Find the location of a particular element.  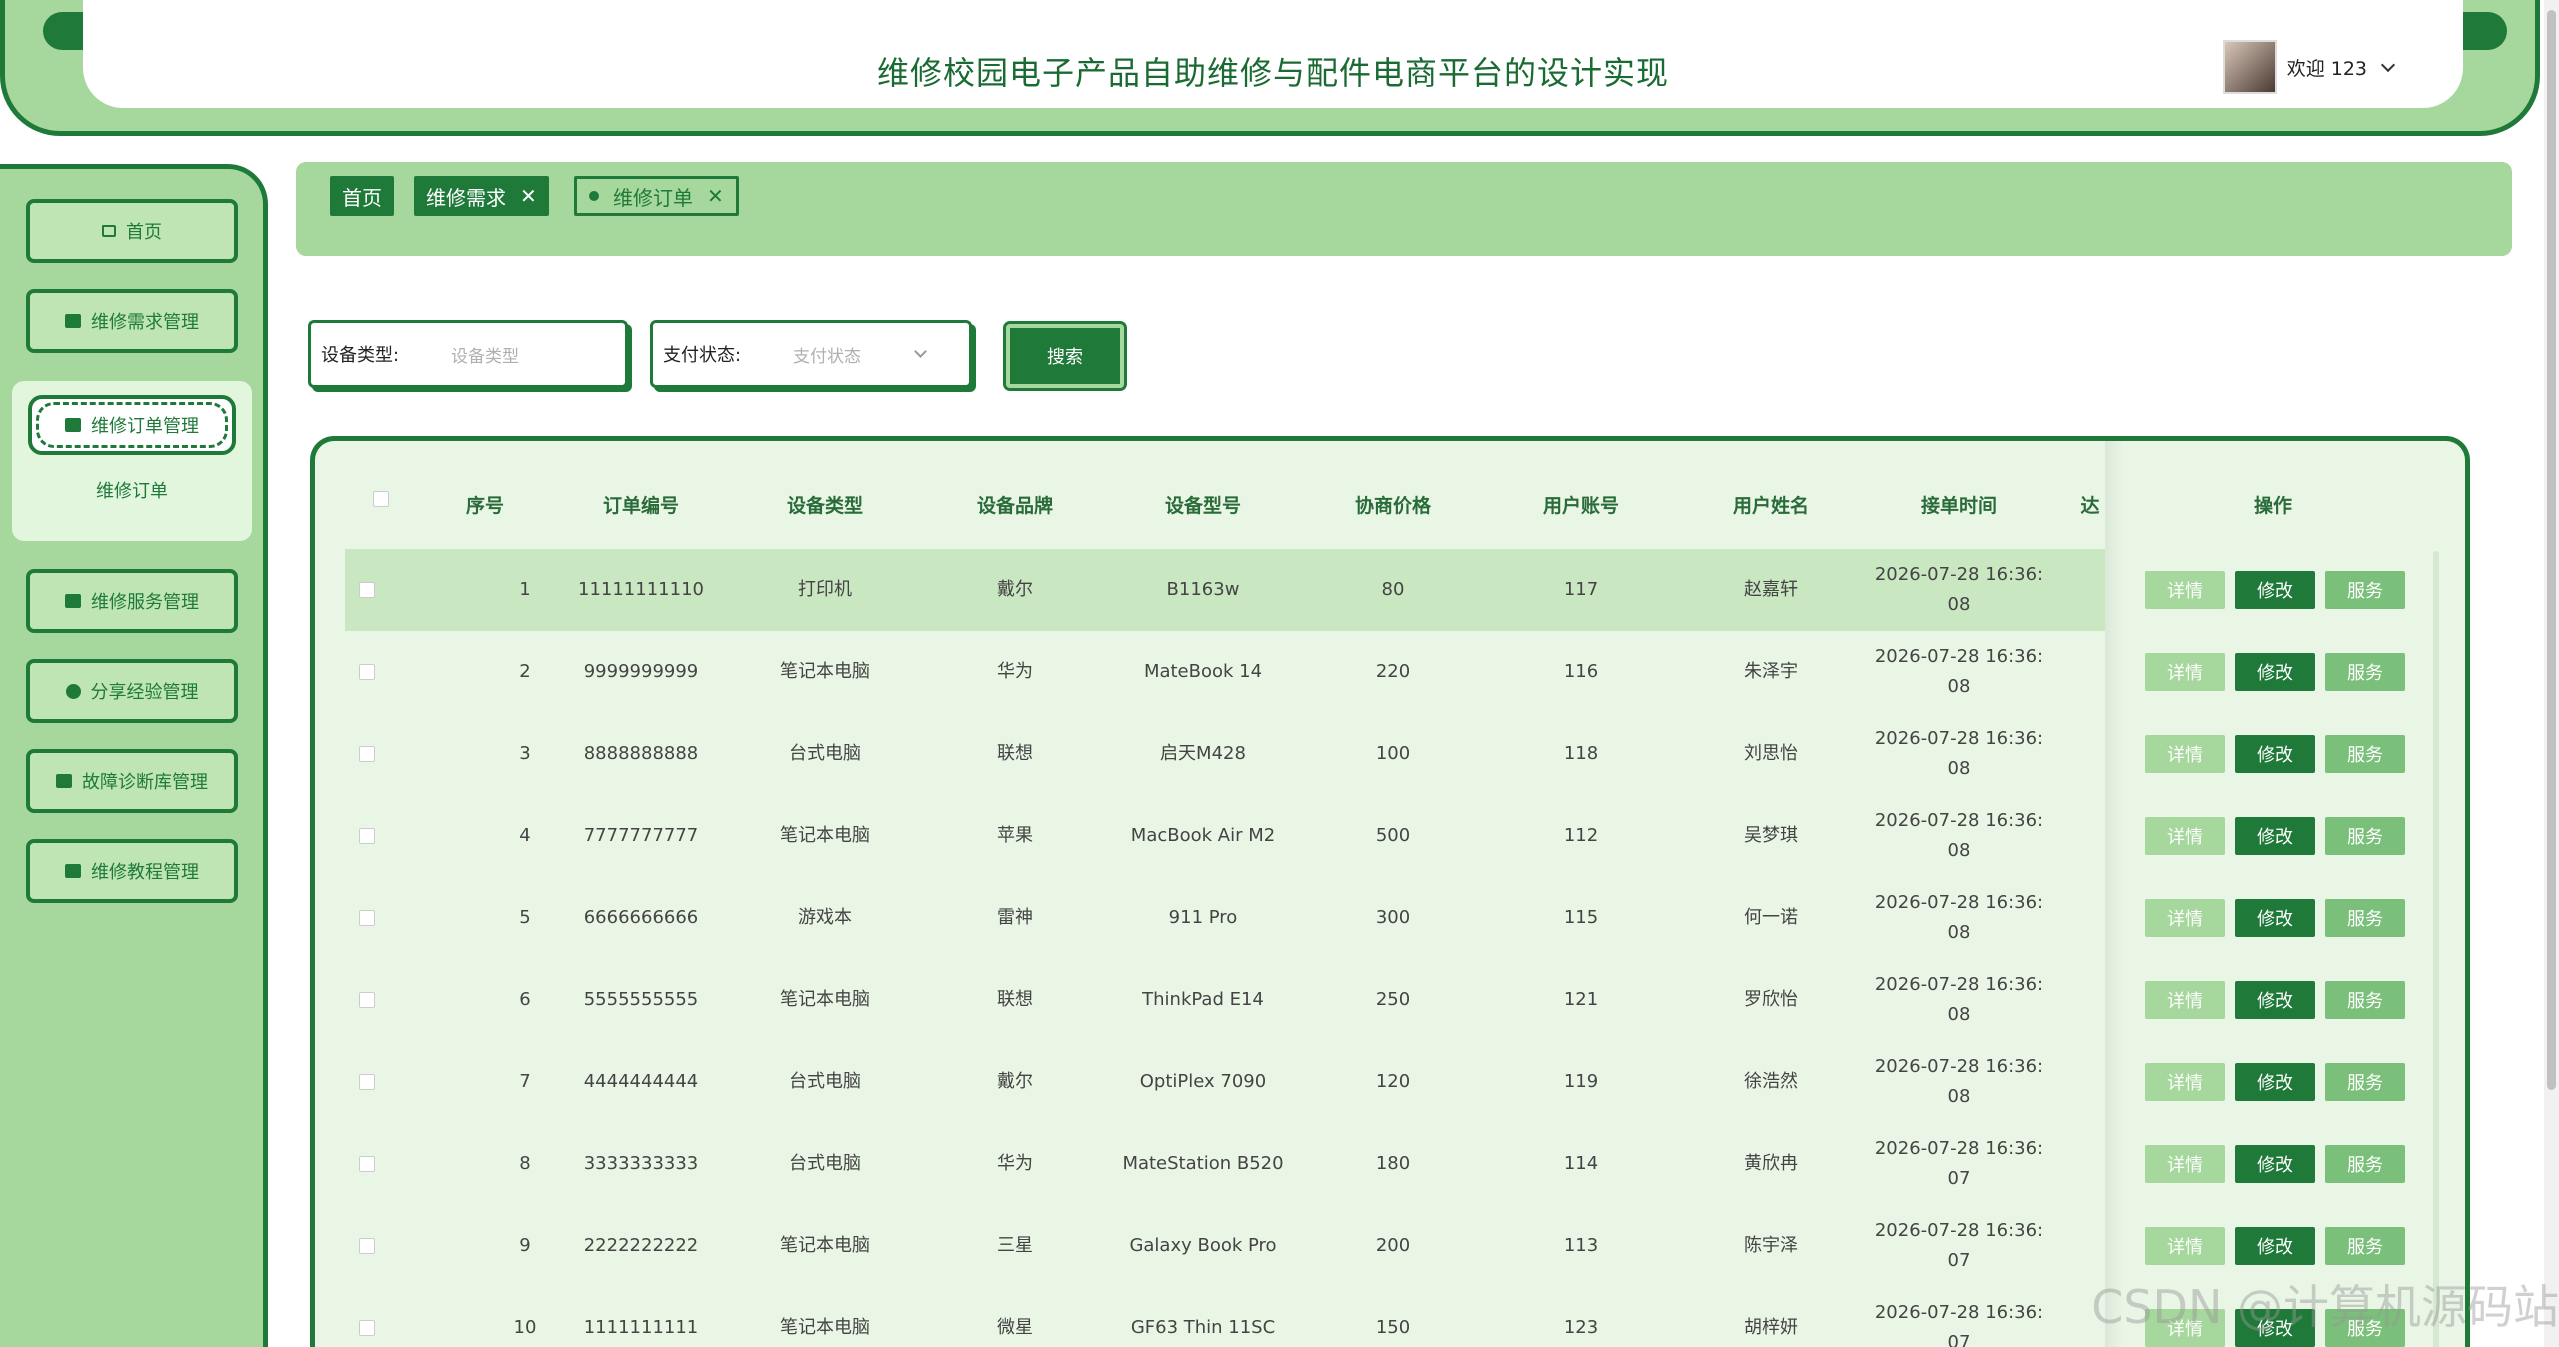

sidebar-item-home: 首页 is located at coordinates (132, 231).